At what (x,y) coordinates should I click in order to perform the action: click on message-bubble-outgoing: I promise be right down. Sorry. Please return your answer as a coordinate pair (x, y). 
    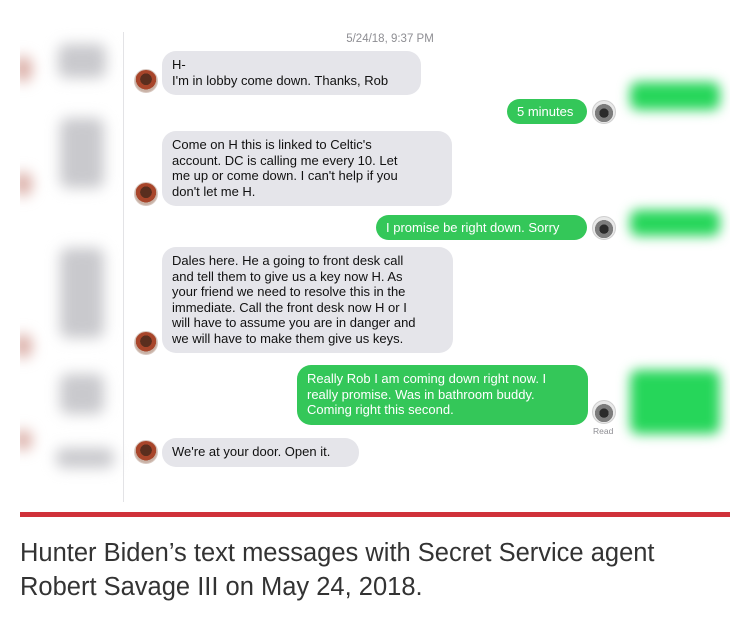
    Looking at the image, I should click on (481, 227).